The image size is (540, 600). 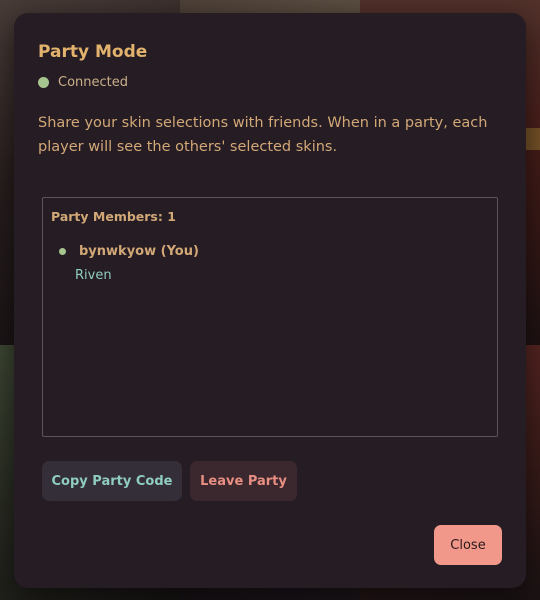 I want to click on party-members-header: Party Members: 1, so click(x=113, y=216).